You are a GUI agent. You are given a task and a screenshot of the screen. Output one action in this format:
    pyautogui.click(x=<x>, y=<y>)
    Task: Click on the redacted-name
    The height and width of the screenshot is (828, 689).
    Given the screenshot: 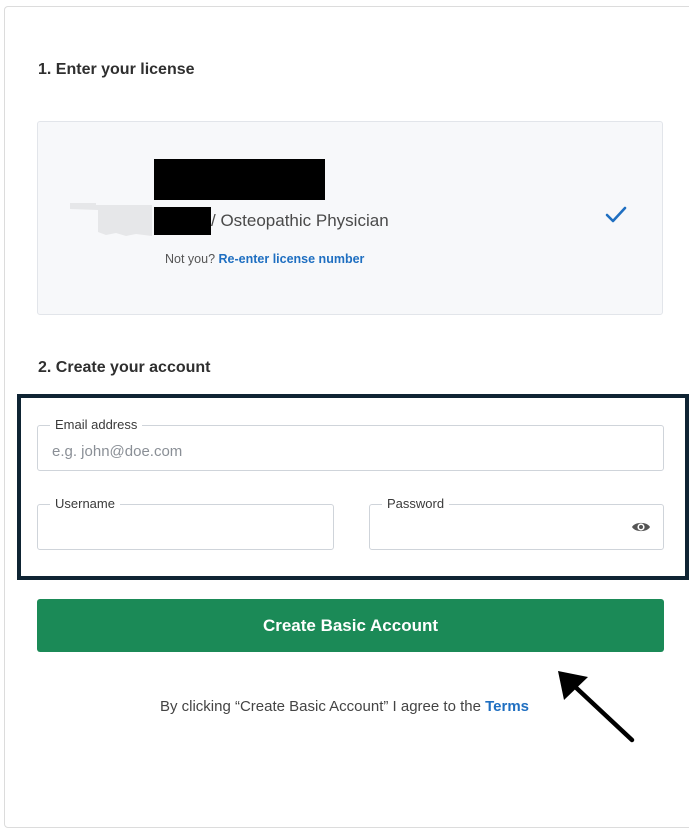 What is the action you would take?
    pyautogui.click(x=239, y=179)
    